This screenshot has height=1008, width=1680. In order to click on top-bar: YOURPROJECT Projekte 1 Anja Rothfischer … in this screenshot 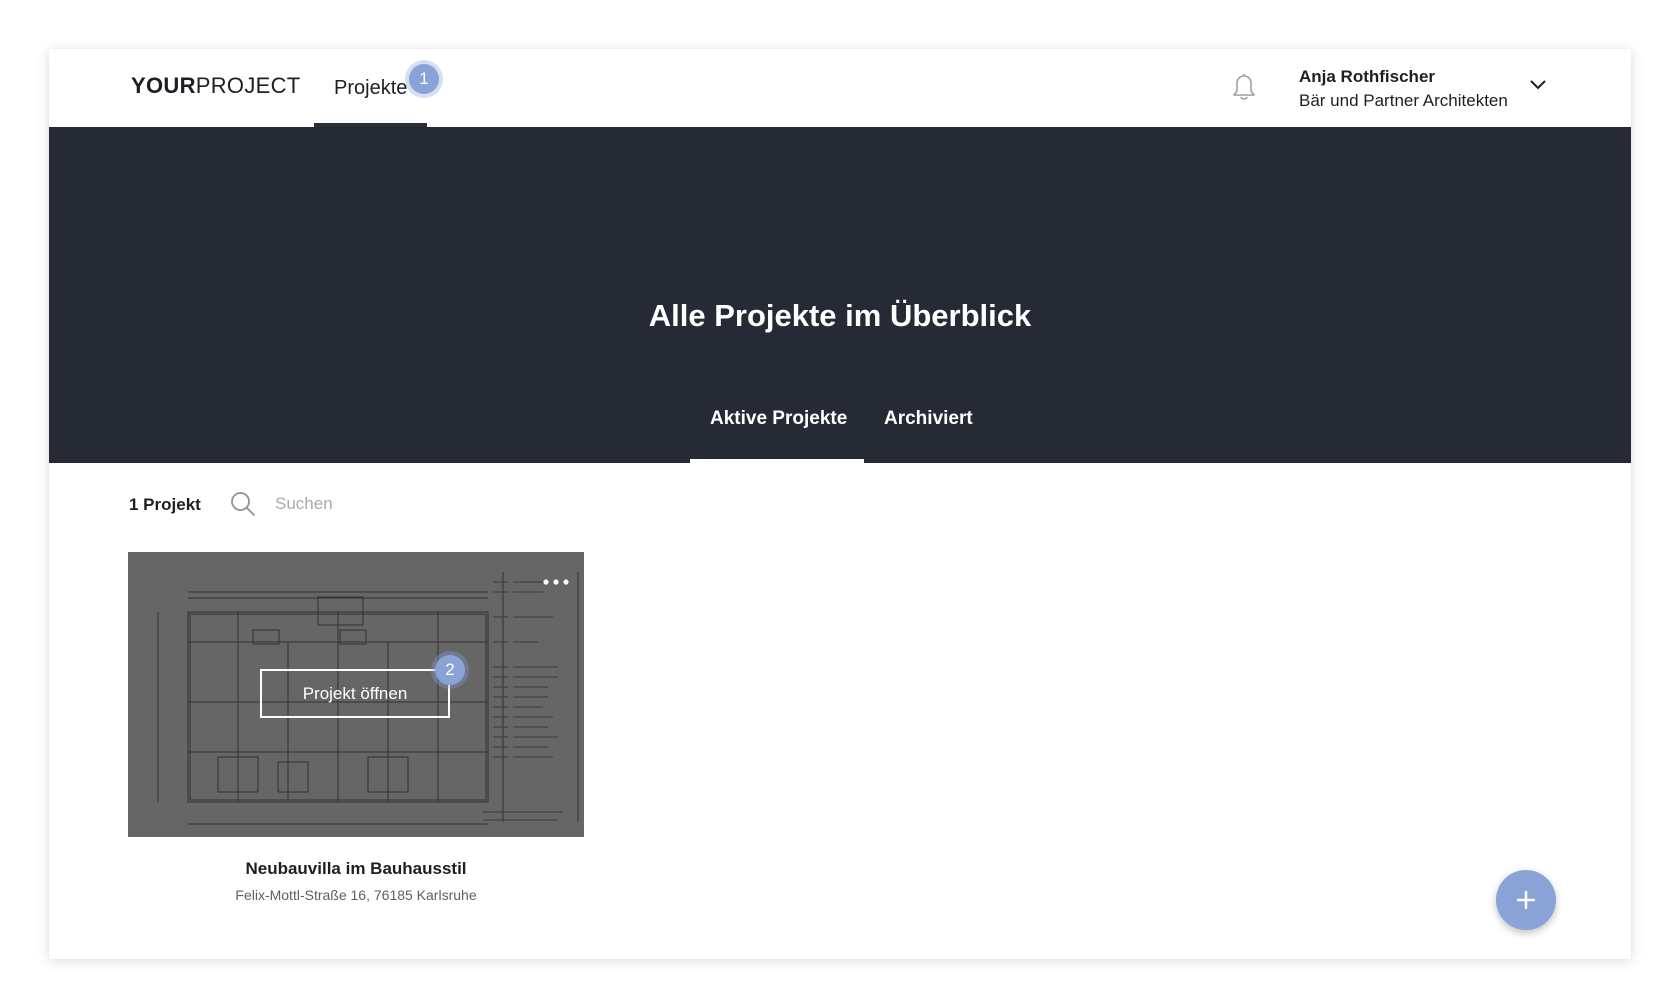, I will do `click(840, 88)`.